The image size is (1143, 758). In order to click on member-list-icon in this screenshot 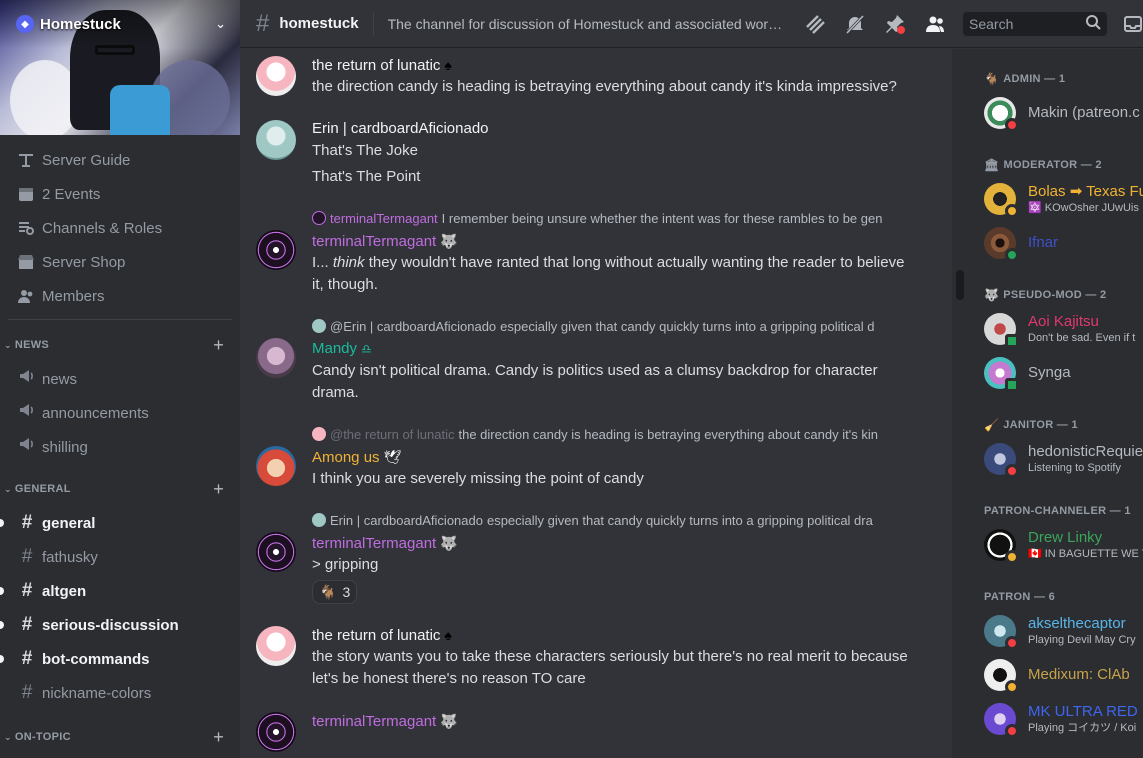, I will do `click(935, 24)`.